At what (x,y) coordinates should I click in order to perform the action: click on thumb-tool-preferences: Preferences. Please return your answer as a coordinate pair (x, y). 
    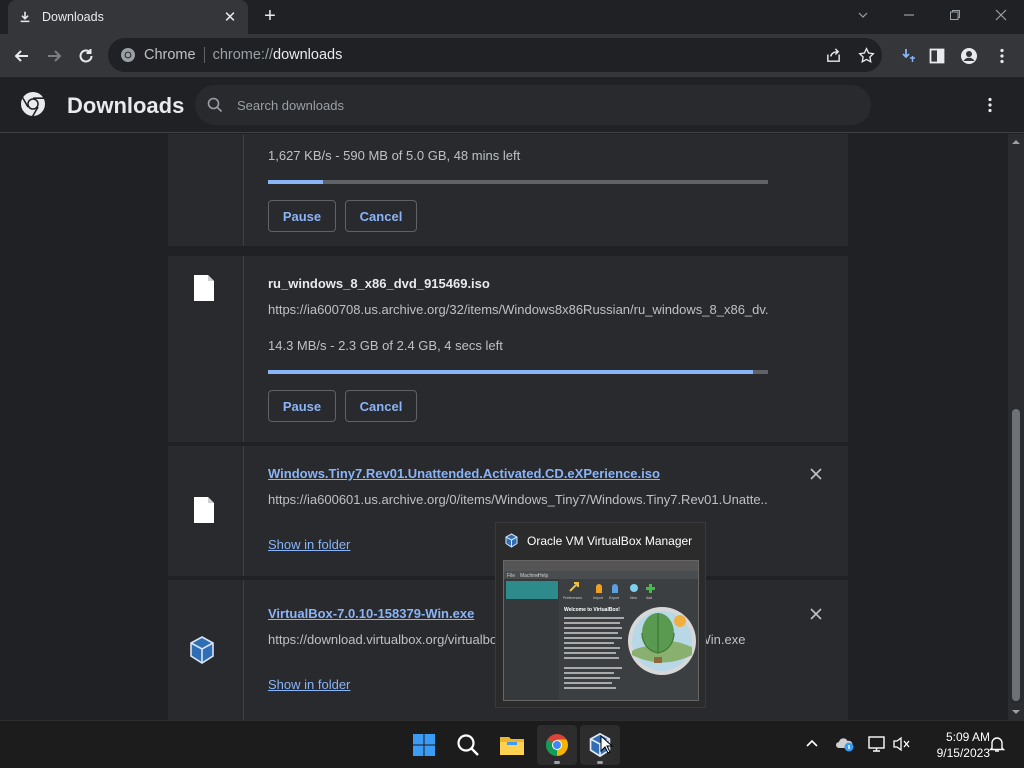
    Looking at the image, I should click on (572, 598).